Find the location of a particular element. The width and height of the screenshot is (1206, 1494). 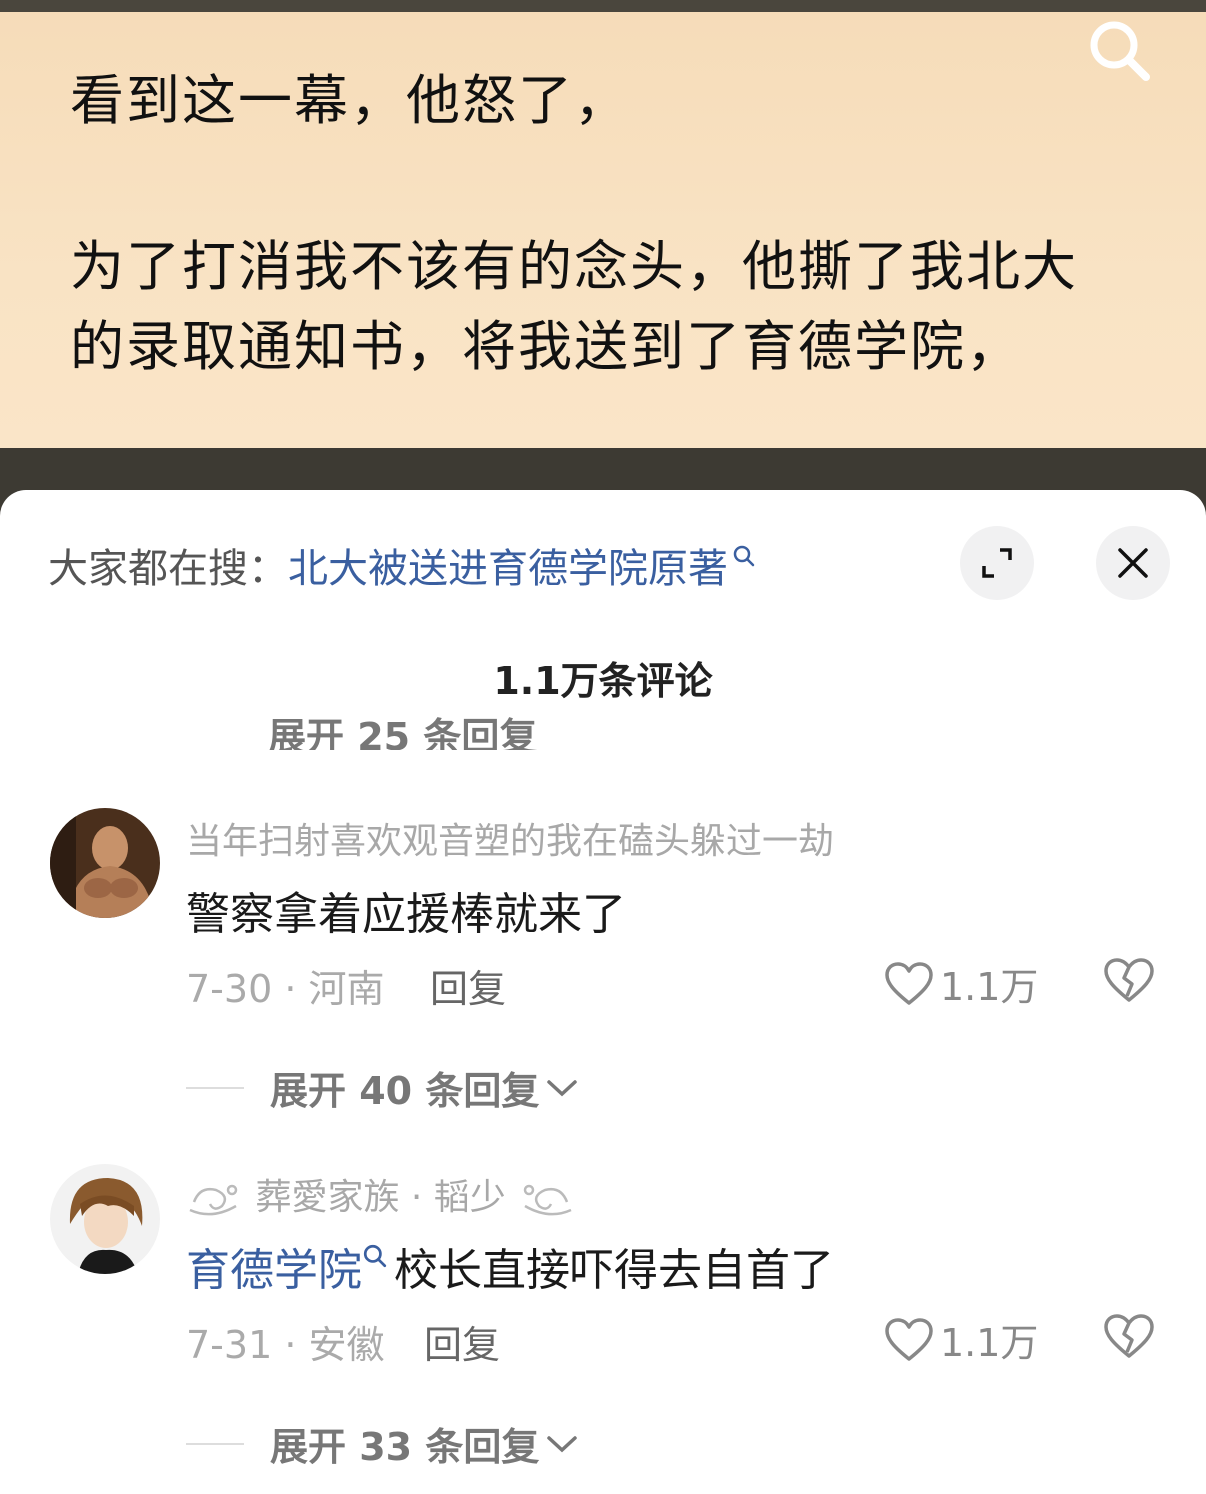

story-line-2: 为了打消我不该有的念头，他撕了我北大 is located at coordinates (574, 266).